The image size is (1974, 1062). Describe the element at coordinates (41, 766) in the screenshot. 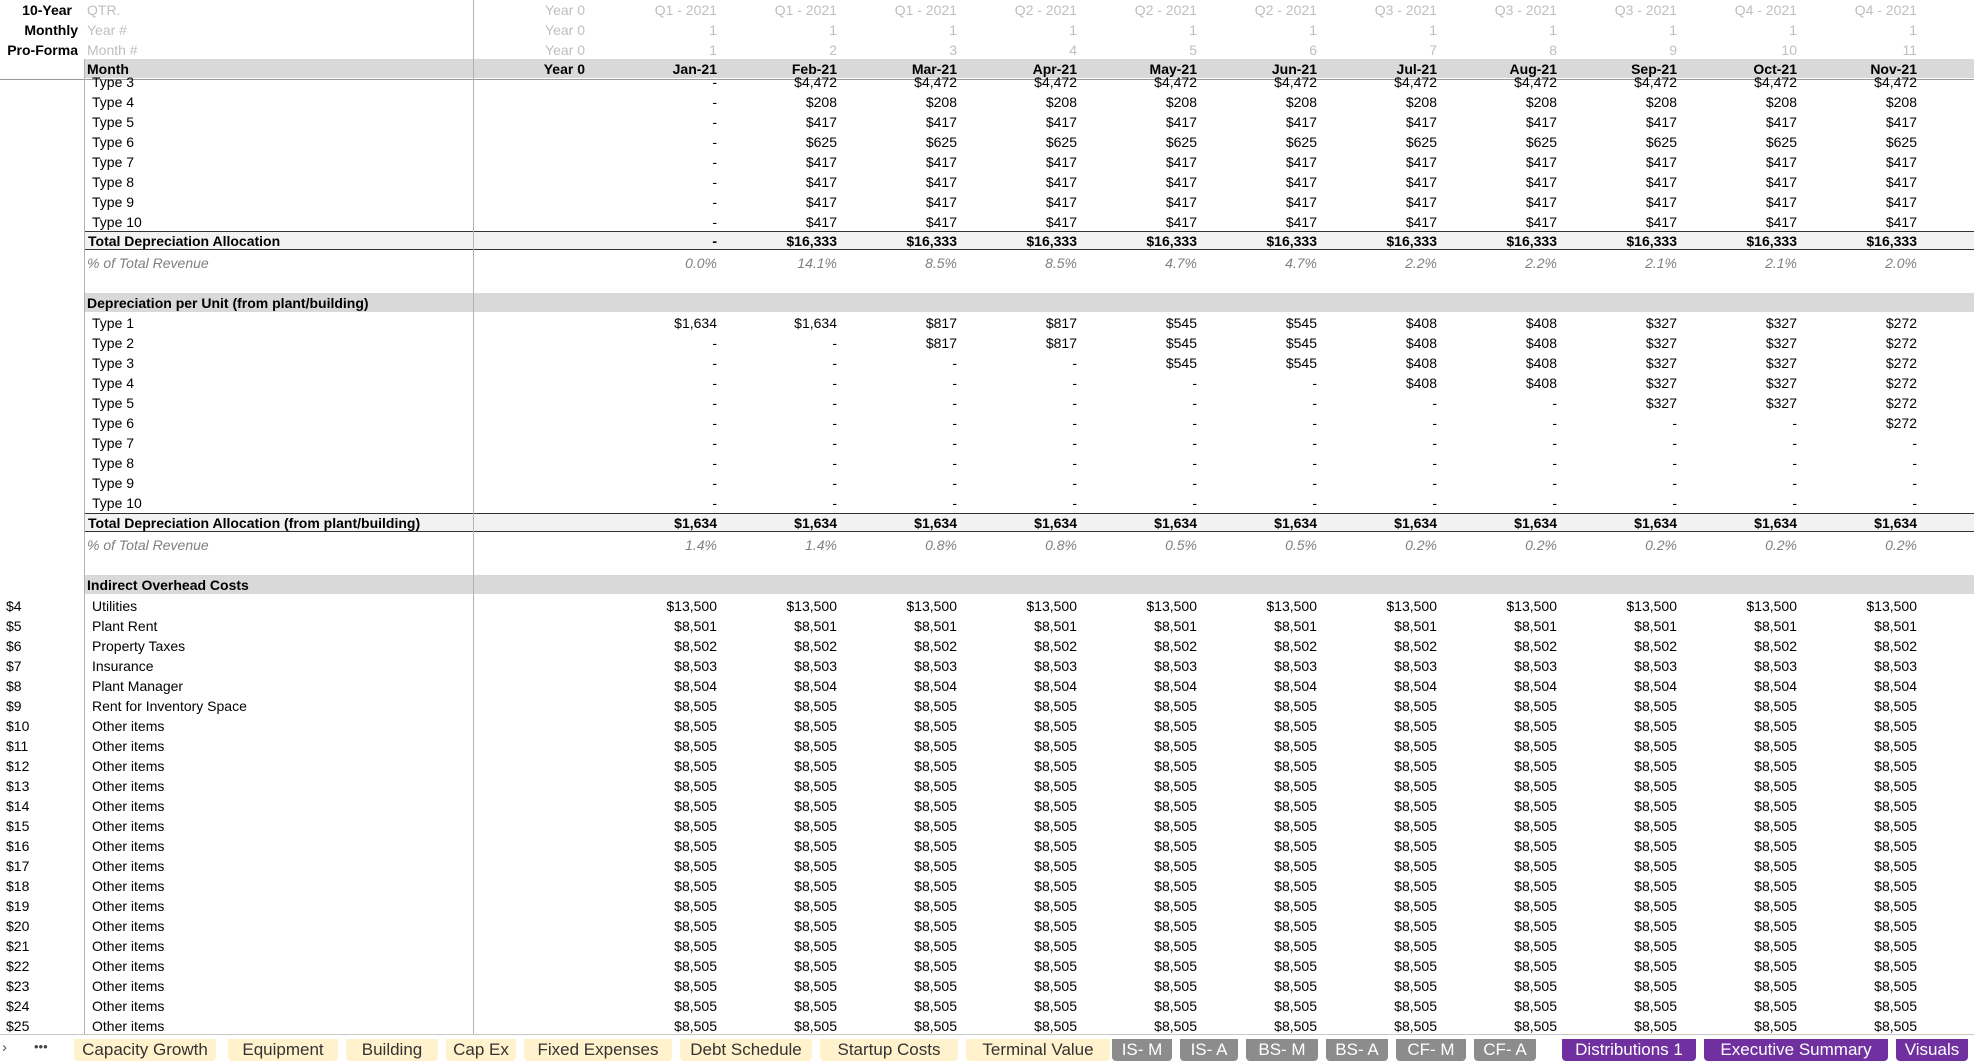

I see `row-key: $12` at that location.